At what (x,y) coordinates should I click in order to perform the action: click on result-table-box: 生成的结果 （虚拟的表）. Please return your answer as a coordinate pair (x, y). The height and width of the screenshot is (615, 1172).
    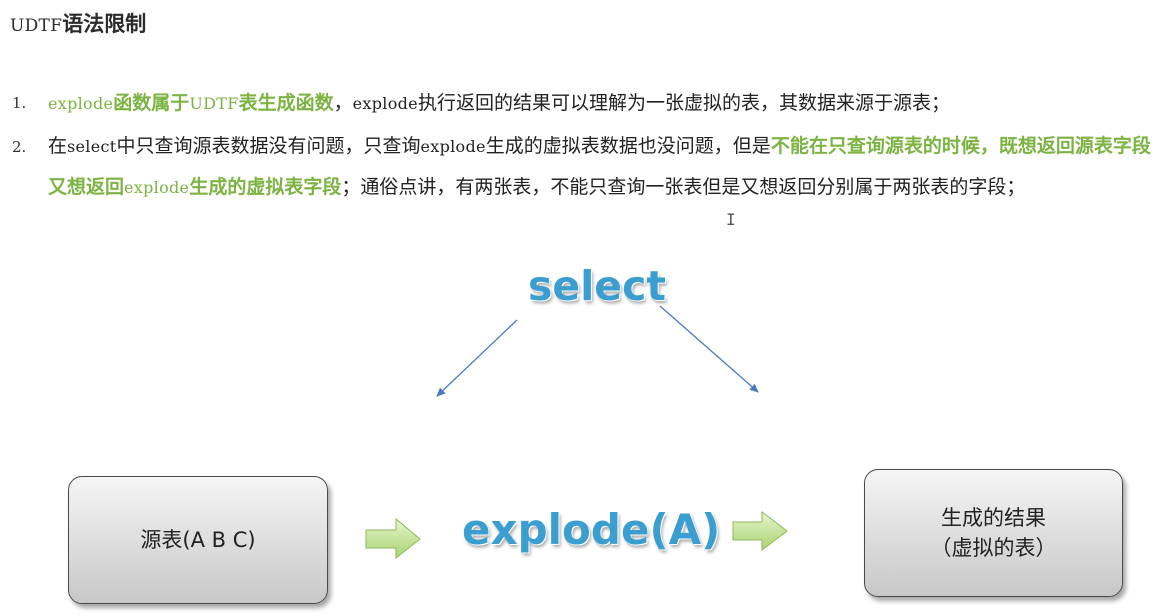
    Looking at the image, I should click on (993, 533).